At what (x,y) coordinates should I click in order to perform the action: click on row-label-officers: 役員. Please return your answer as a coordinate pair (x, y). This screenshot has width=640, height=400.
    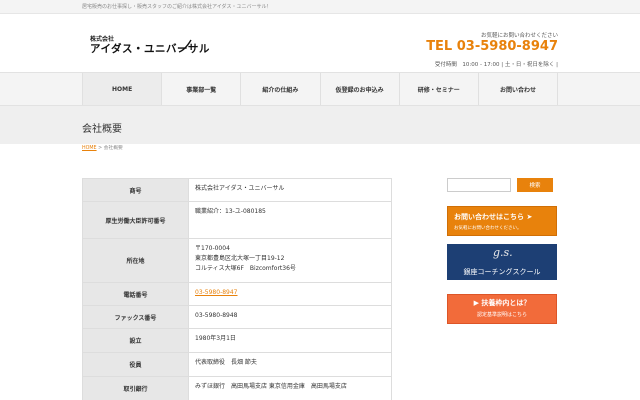
    Looking at the image, I should click on (136, 364).